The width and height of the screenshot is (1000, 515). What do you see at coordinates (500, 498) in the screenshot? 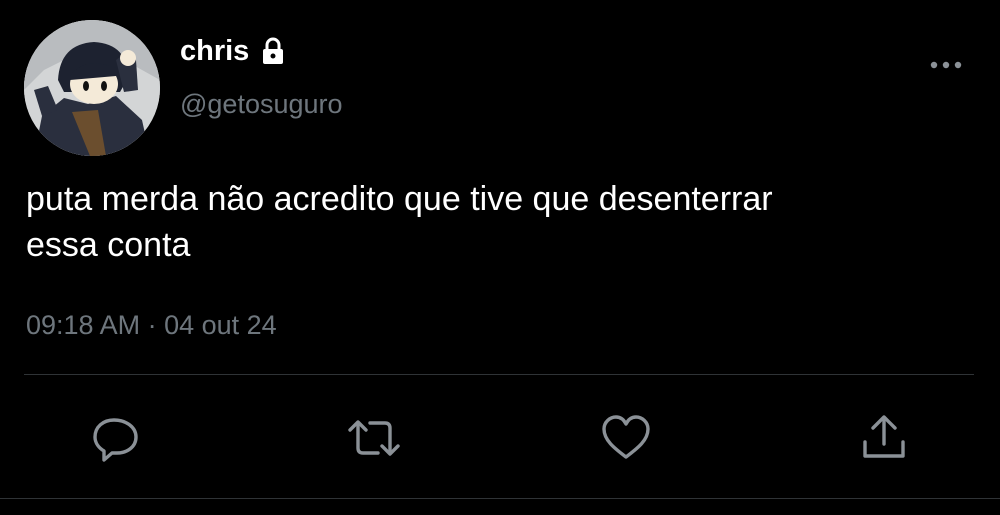
I see `divider-bottom` at bounding box center [500, 498].